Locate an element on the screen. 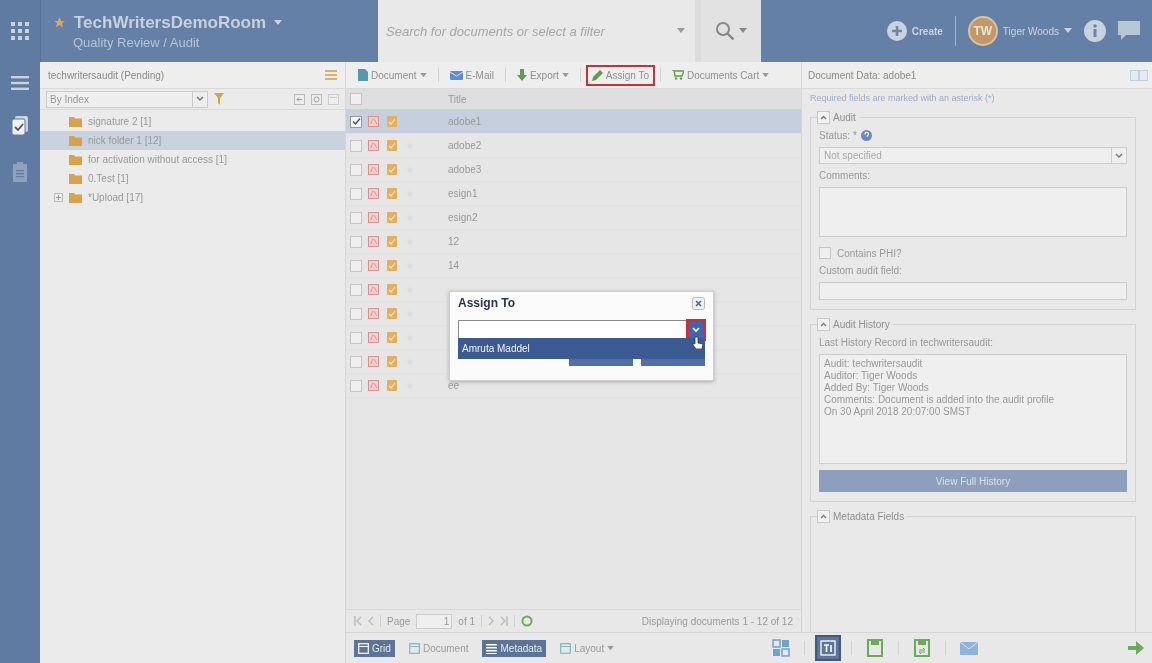 Image resolution: width=1152 pixels, height=663 pixels. search-button is located at coordinates (731, 31).